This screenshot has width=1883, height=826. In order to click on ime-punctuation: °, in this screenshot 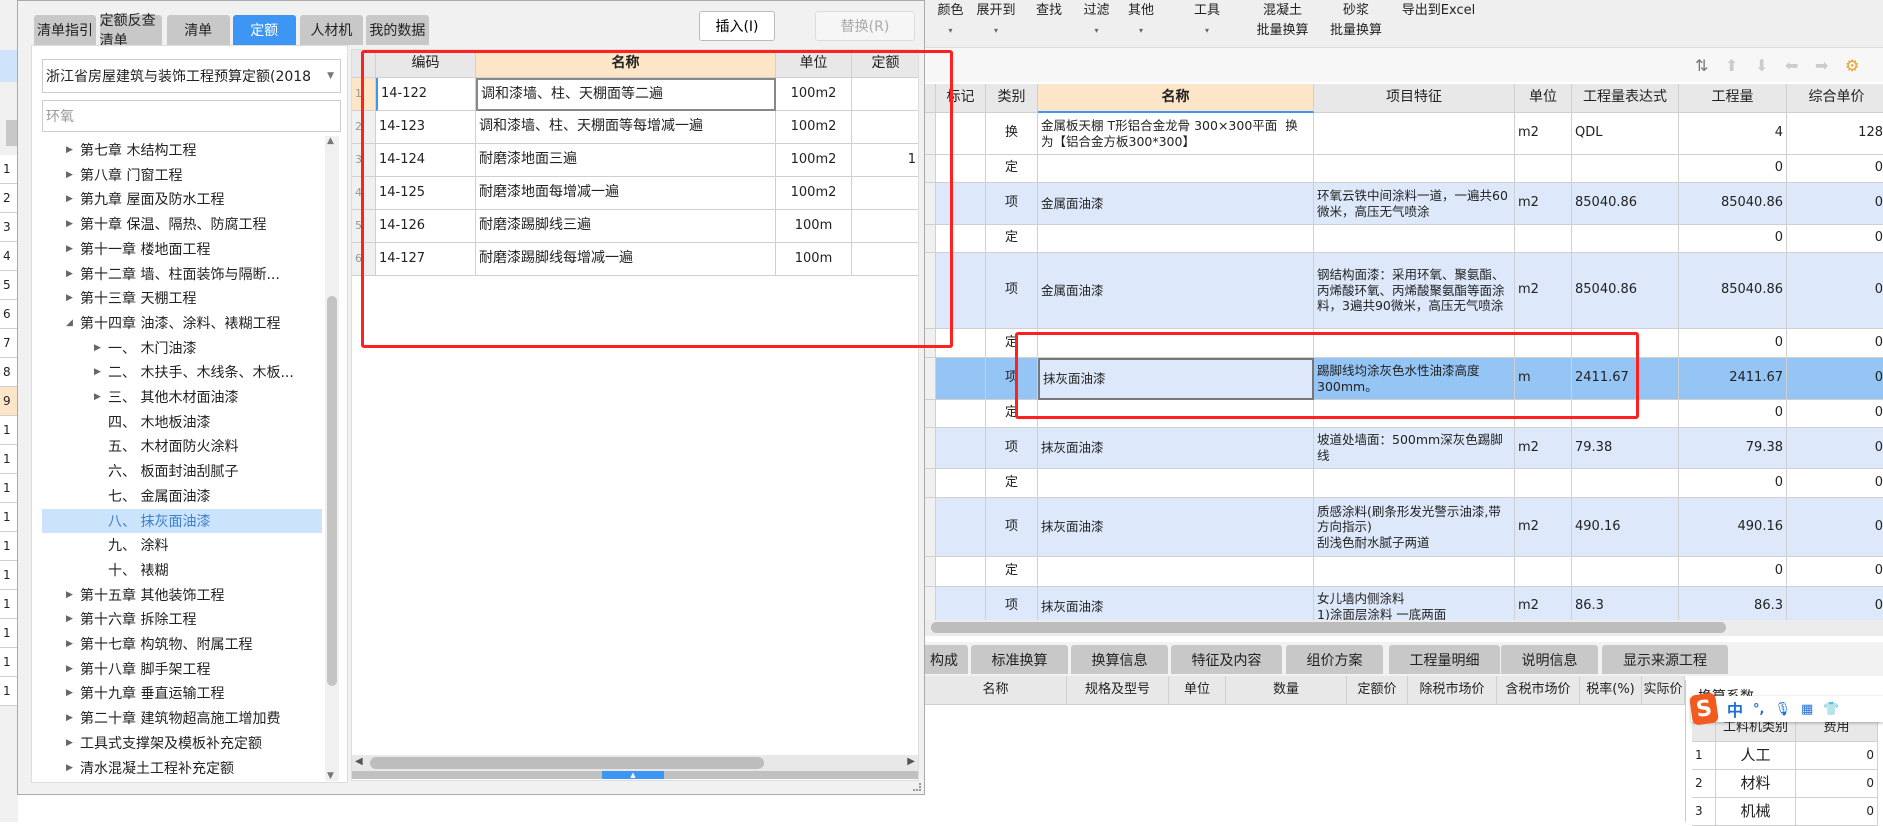, I will do `click(1758, 709)`.